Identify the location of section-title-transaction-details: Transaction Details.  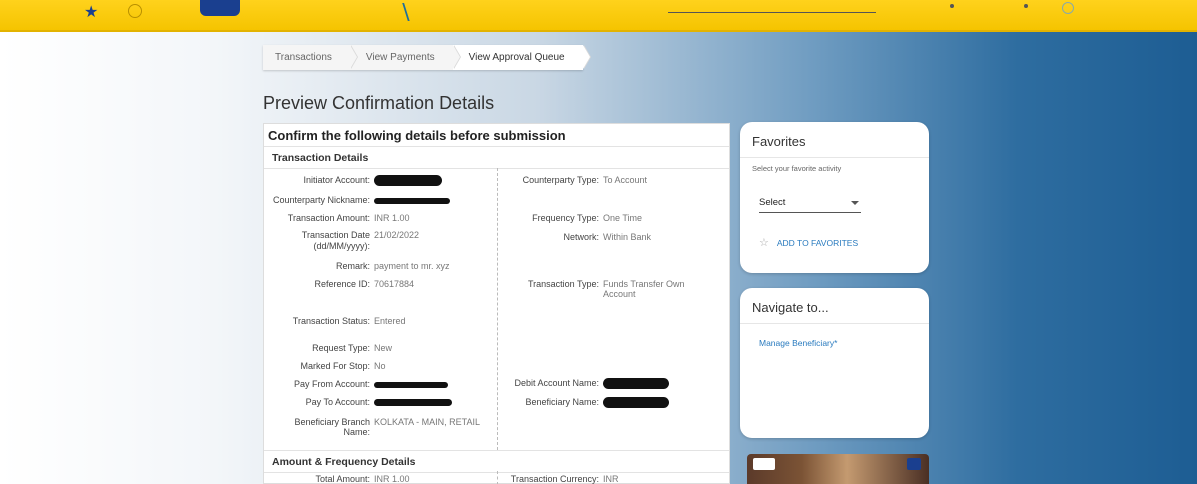
(496, 158).